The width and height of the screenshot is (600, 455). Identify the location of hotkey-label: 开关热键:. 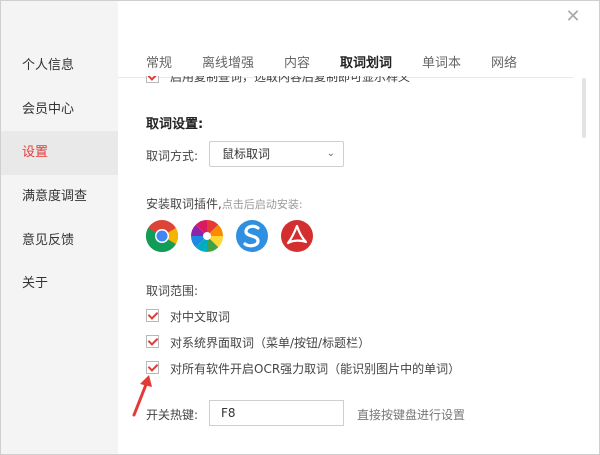
(172, 415).